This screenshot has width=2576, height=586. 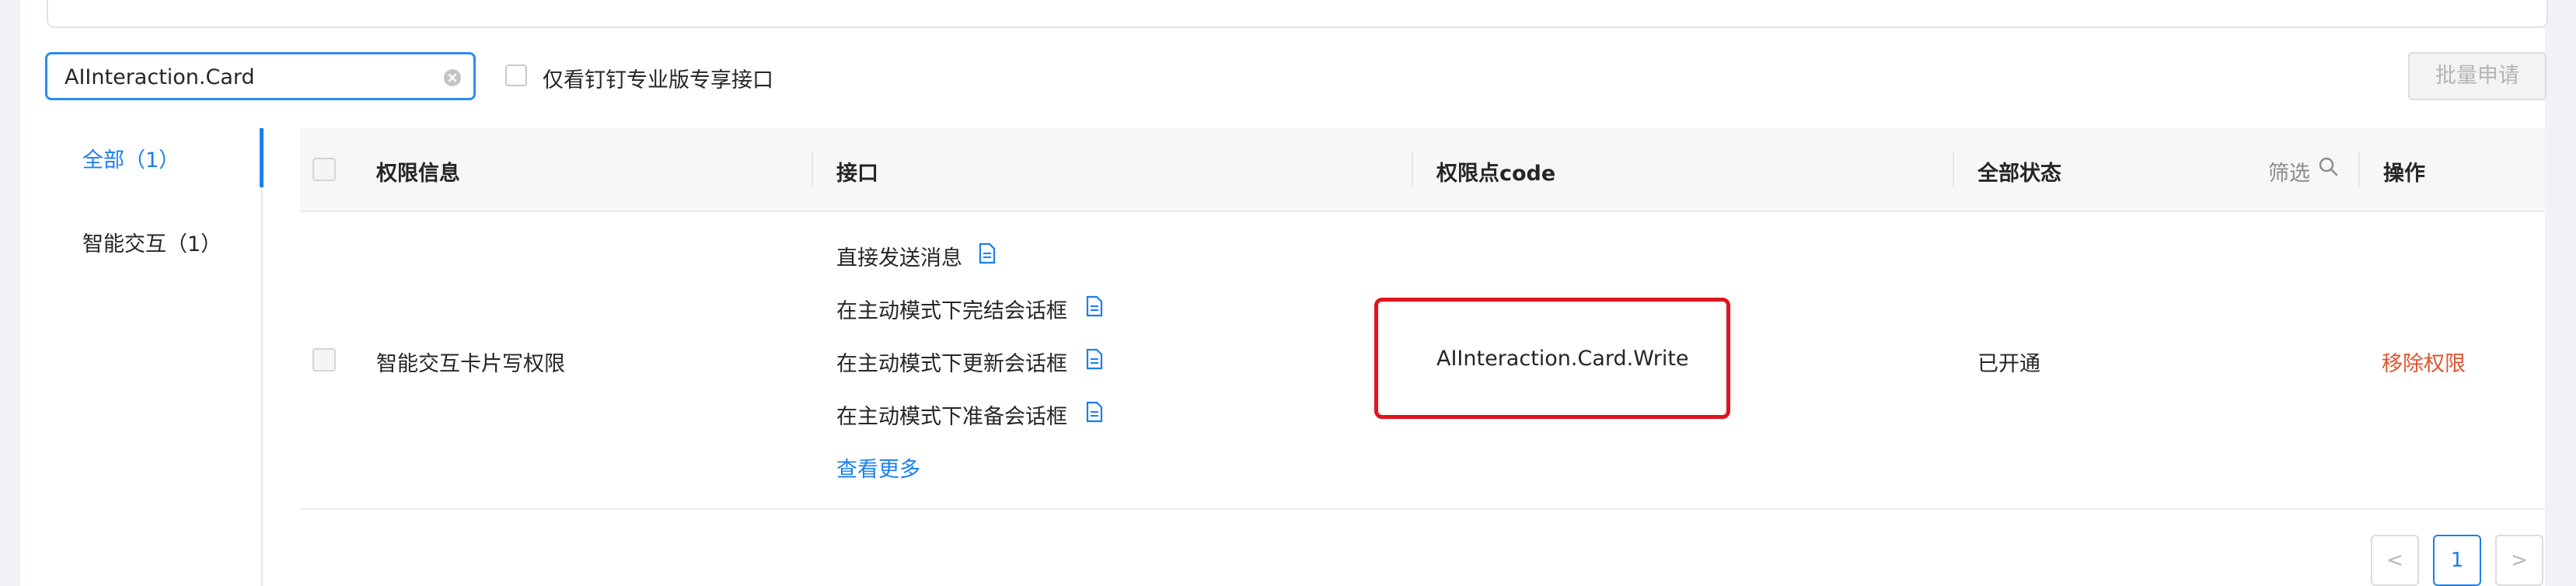 What do you see at coordinates (951, 309) in the screenshot?
I see `api-link: 在主动模式下完结会话框` at bounding box center [951, 309].